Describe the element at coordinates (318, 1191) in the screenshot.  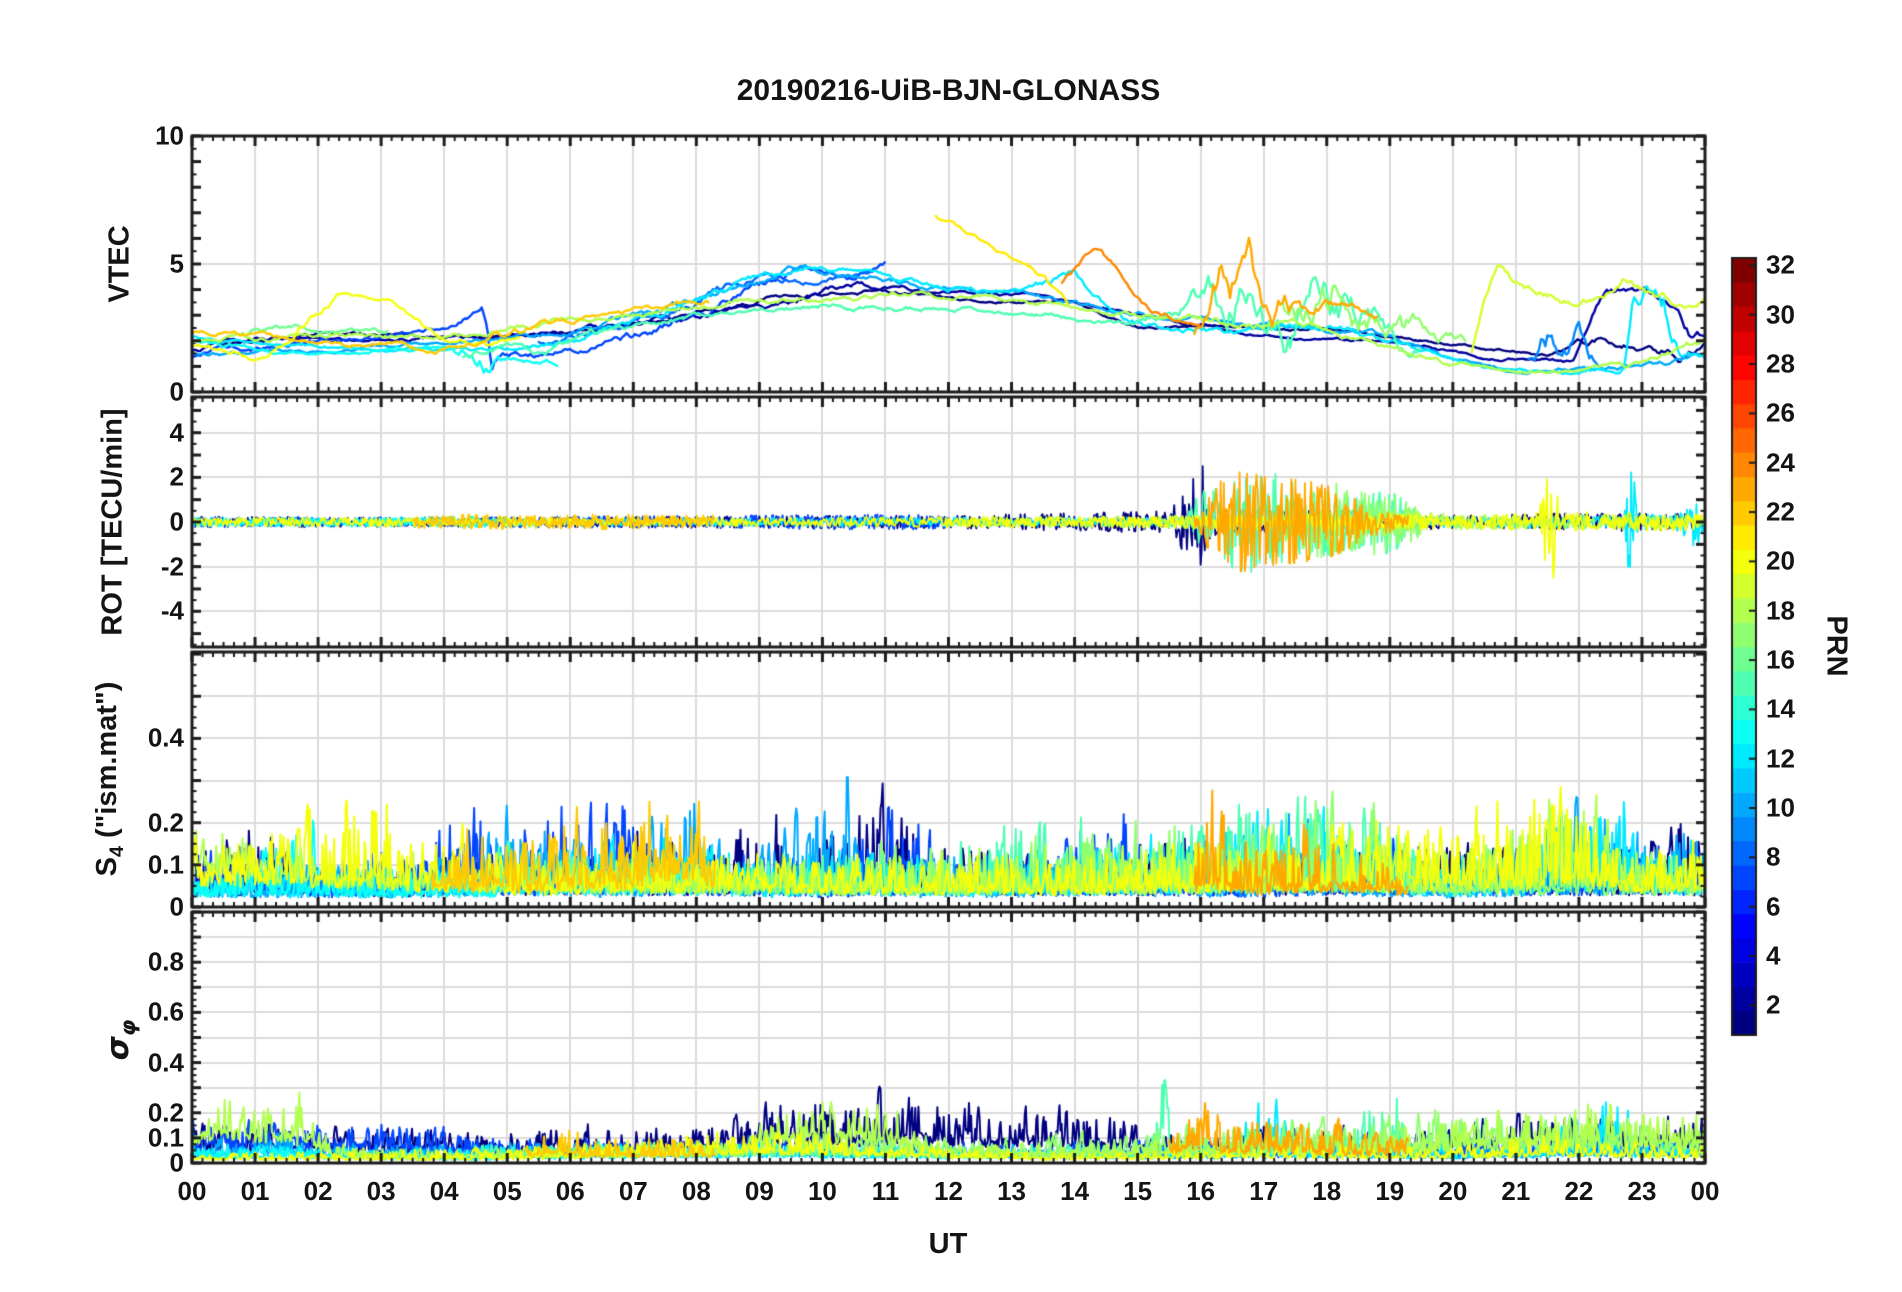
I see `x-tick-label: 02` at that location.